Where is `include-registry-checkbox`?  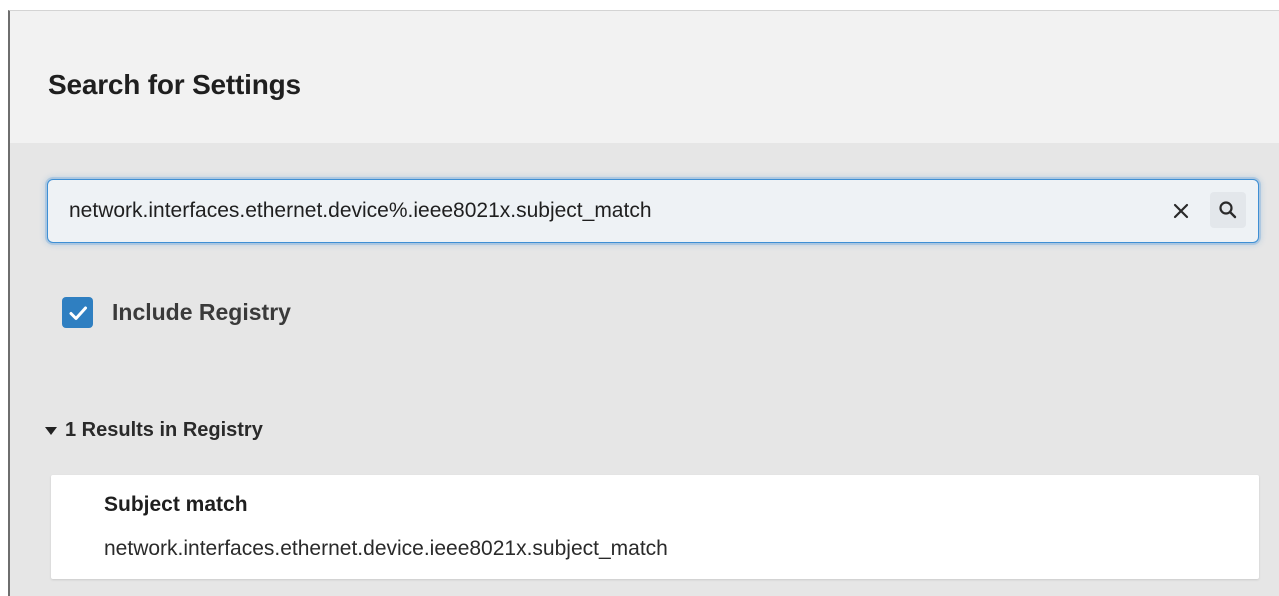 include-registry-checkbox is located at coordinates (77, 312).